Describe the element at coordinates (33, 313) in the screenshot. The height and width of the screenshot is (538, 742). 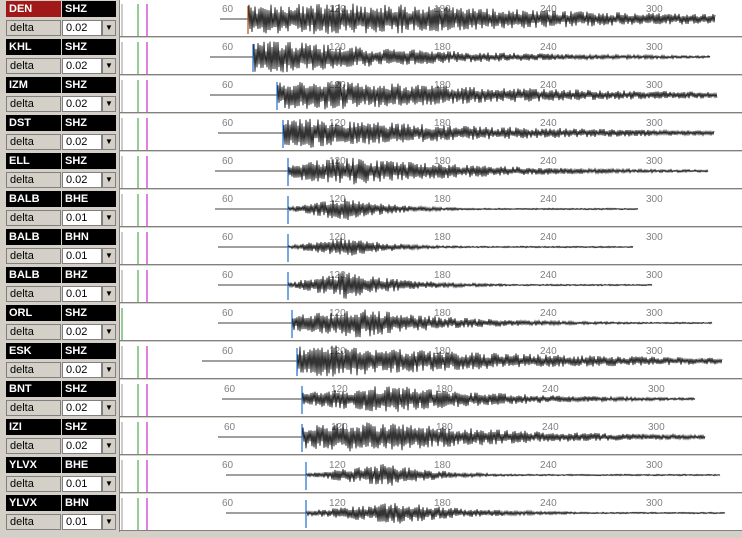
I see `station-label: ORL` at that location.